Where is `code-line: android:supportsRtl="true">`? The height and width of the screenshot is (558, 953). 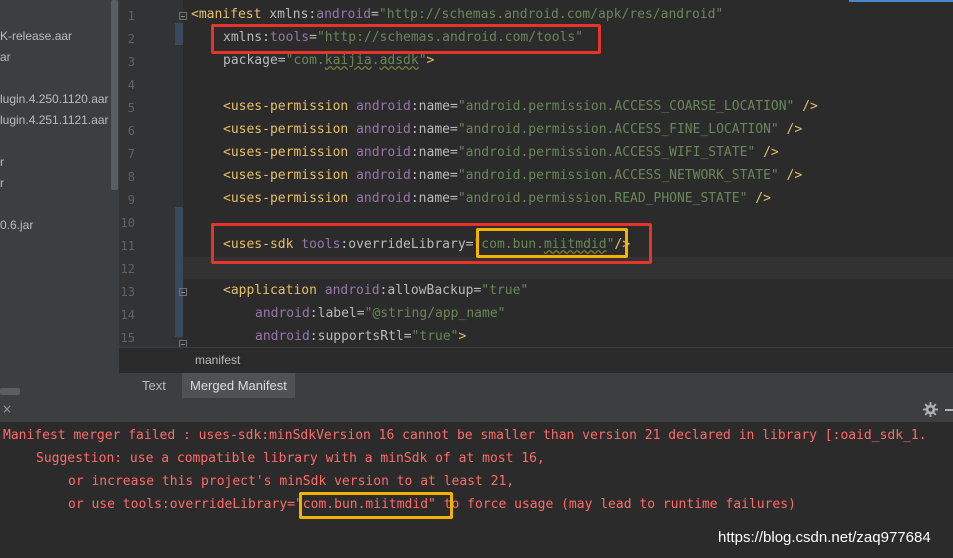 code-line: android:supportsRtl="true"> is located at coordinates (360, 336).